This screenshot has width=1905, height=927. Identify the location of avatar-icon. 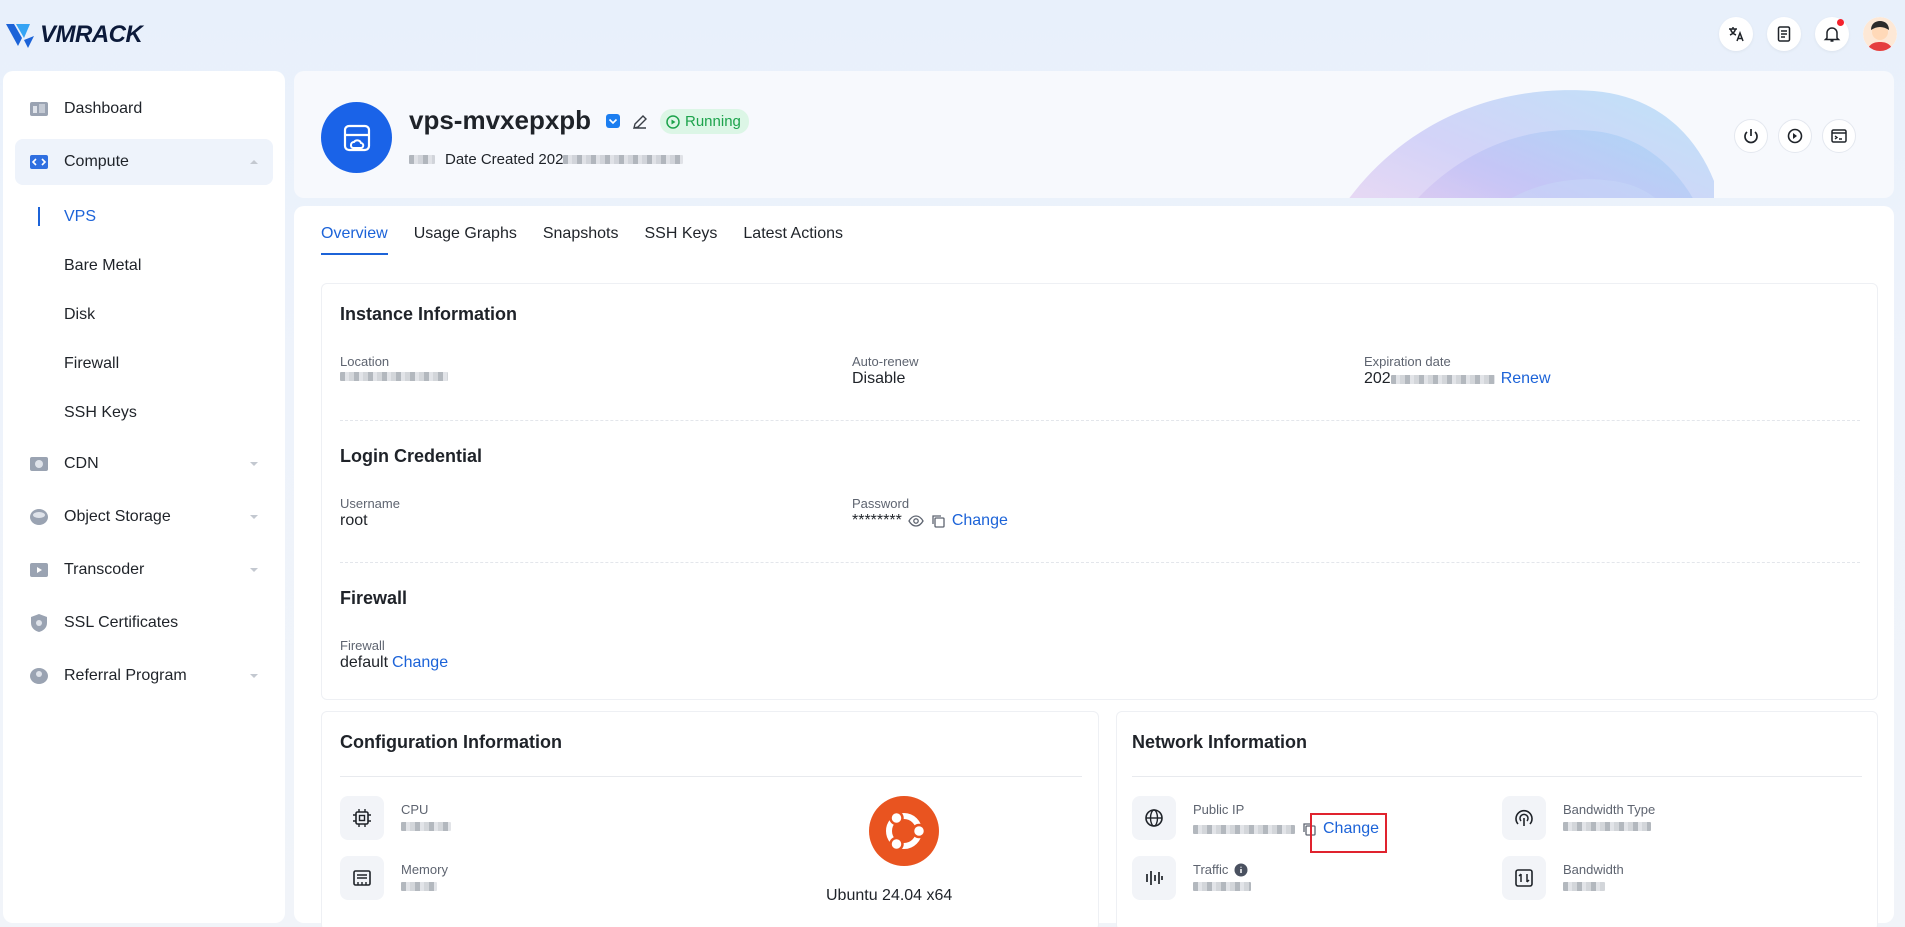
(1880, 34).